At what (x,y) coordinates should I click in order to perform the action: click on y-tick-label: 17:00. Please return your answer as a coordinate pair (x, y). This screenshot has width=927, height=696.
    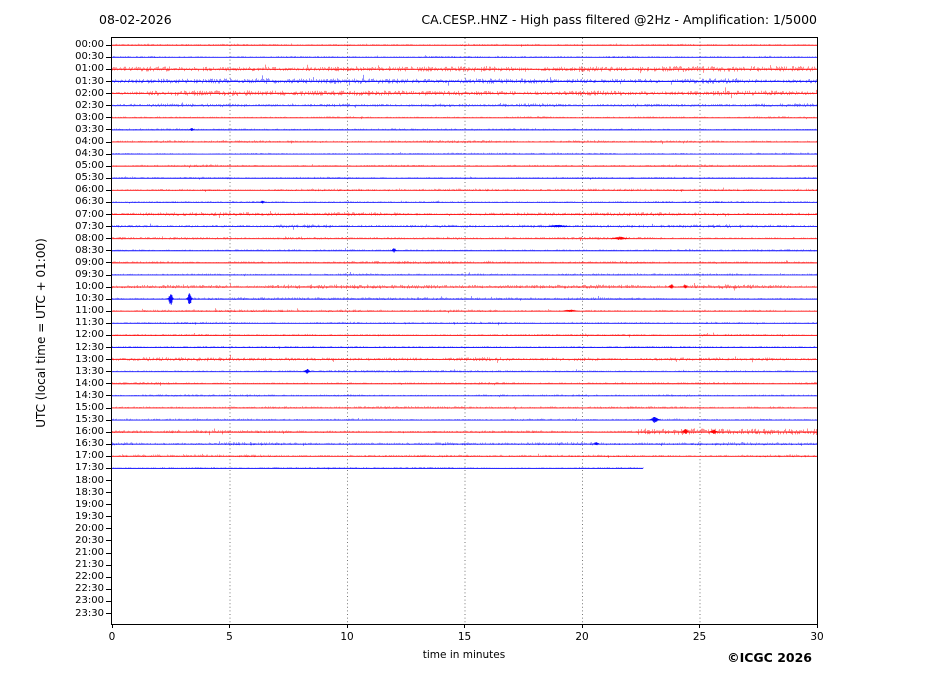
    Looking at the image, I should click on (89, 456).